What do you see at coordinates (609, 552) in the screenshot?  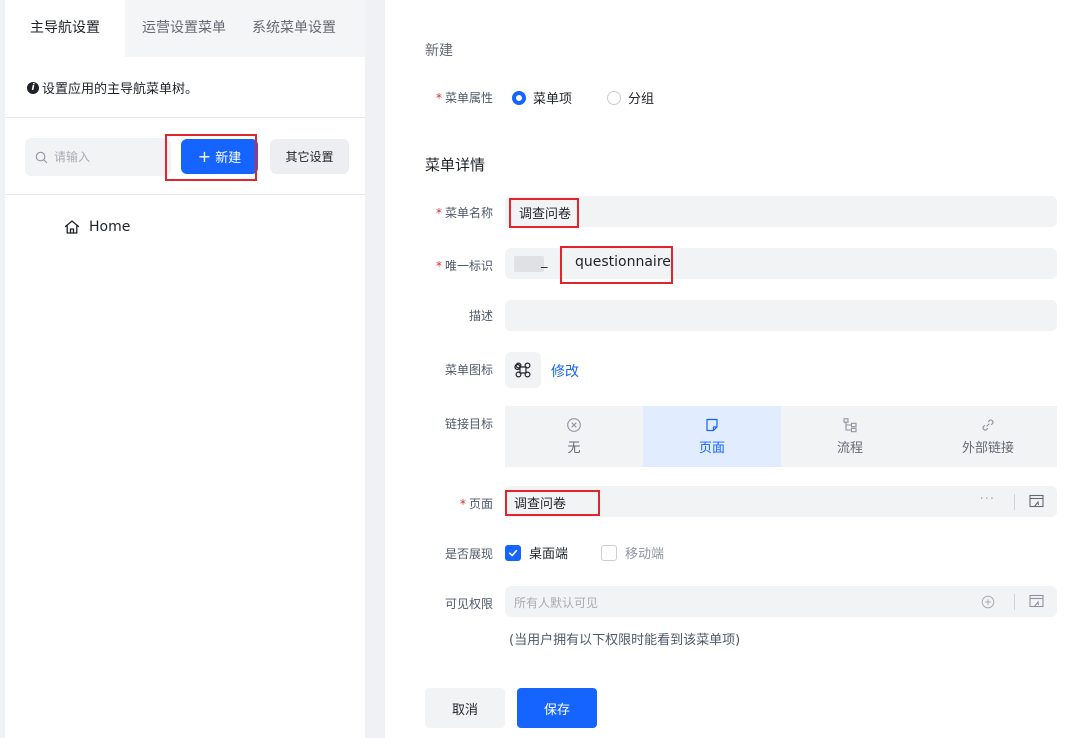 I see `checkbox-unchecked-icon` at bounding box center [609, 552].